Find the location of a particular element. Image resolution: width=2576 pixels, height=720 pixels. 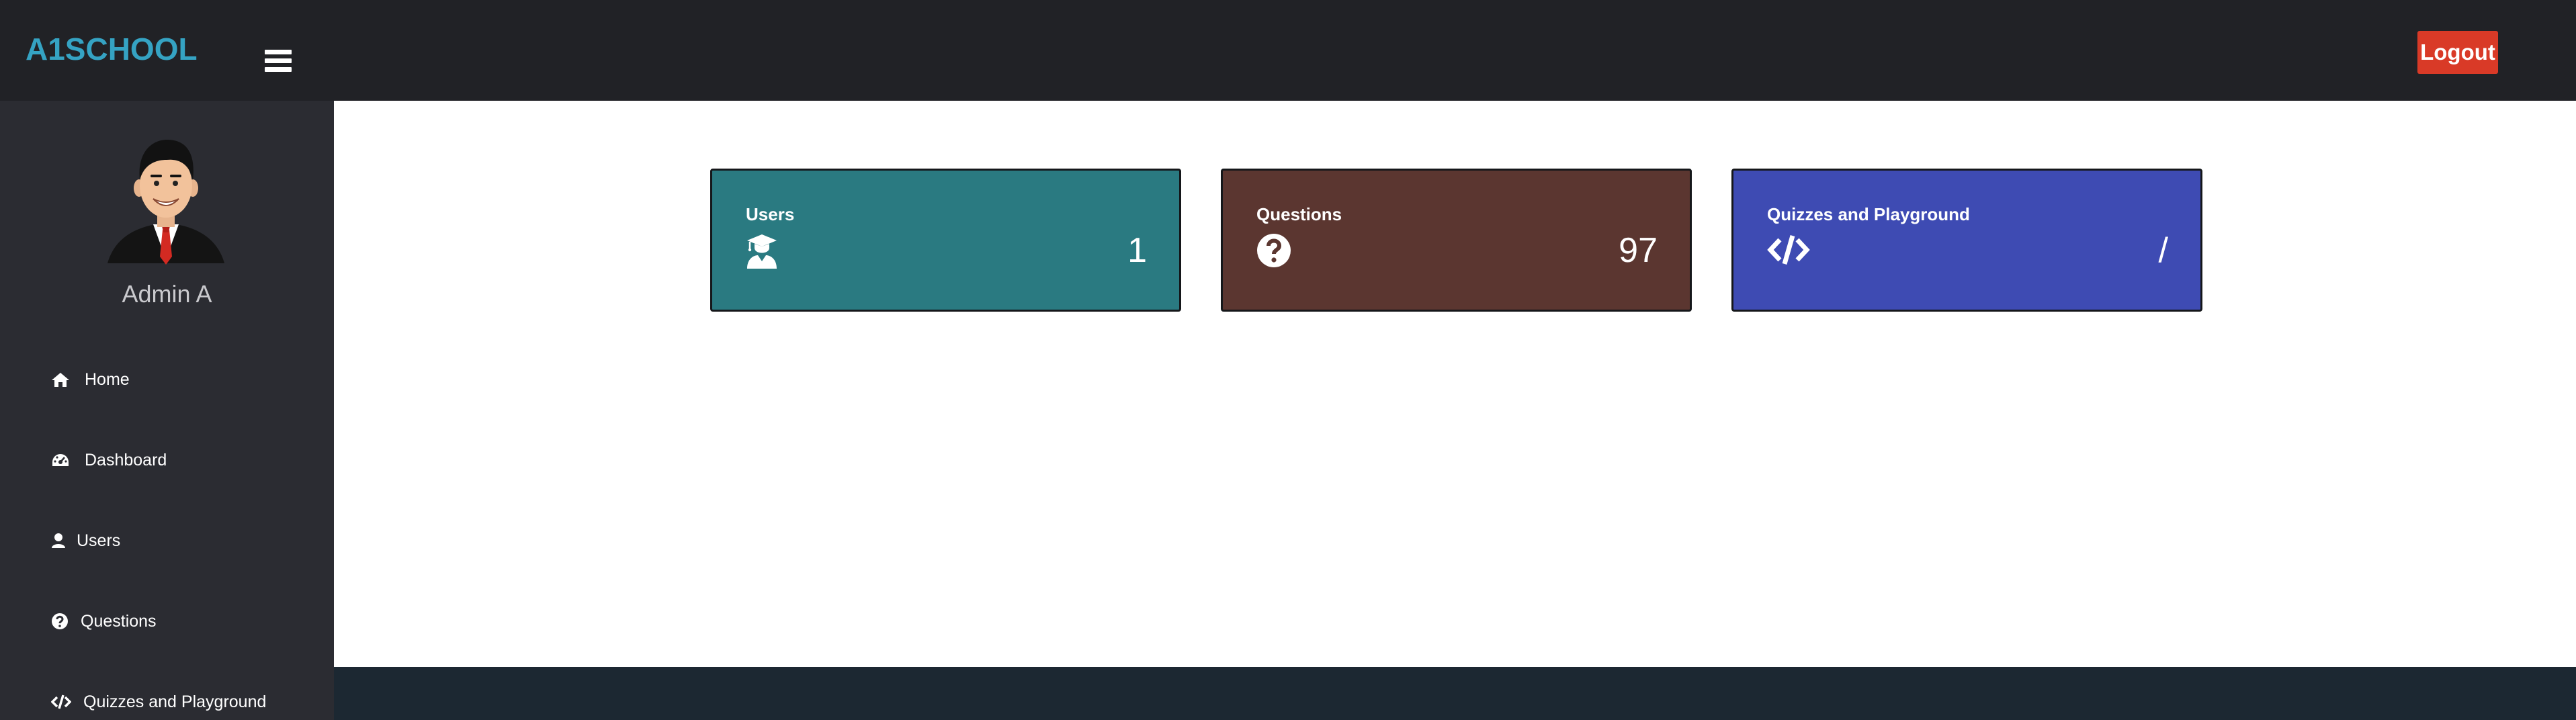

footer is located at coordinates (1455, 694).